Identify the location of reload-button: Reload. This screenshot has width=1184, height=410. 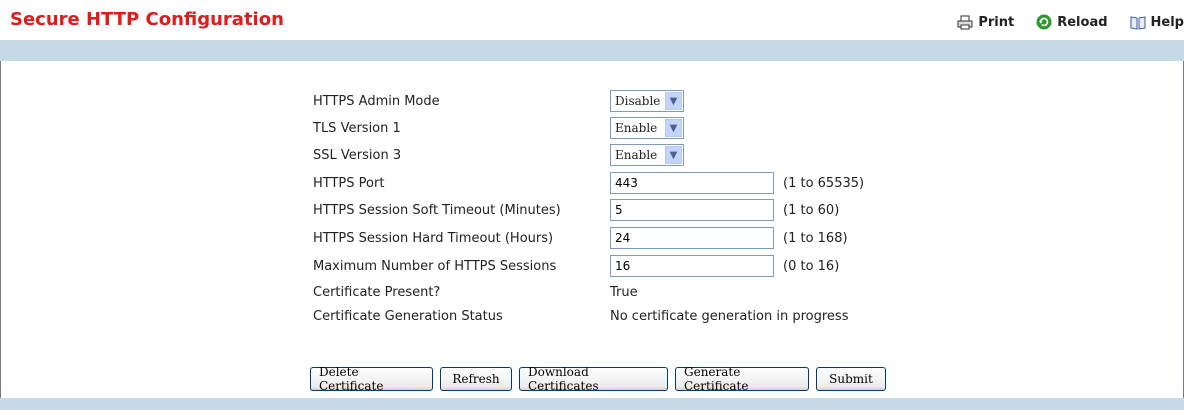
(1072, 22).